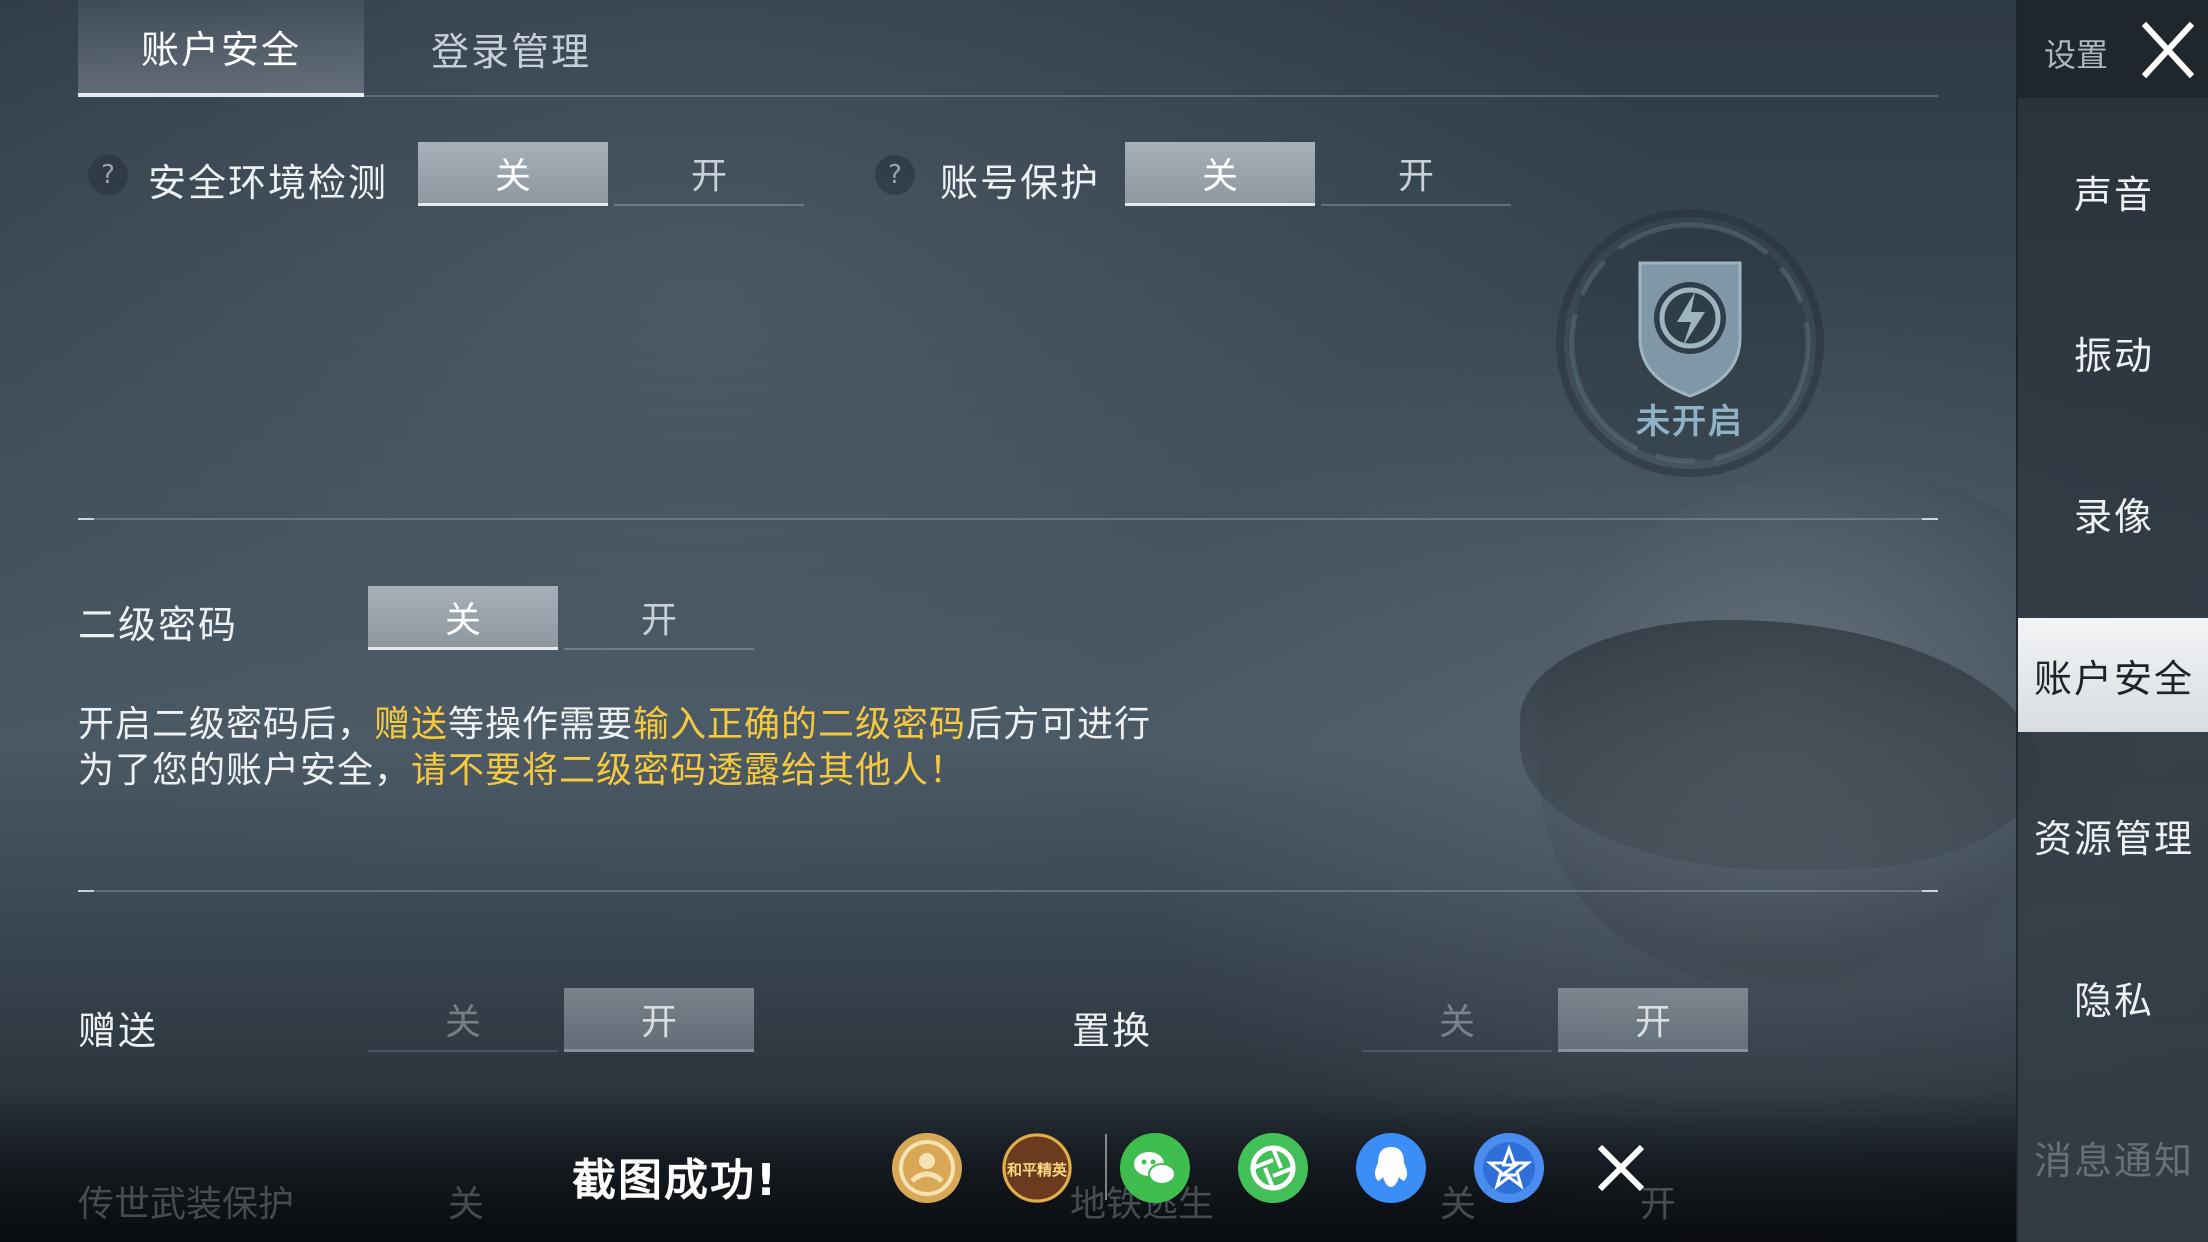 Image resolution: width=2208 pixels, height=1242 pixels. What do you see at coordinates (1220, 174) in the screenshot?
I see `account-protect-off-button: 关` at bounding box center [1220, 174].